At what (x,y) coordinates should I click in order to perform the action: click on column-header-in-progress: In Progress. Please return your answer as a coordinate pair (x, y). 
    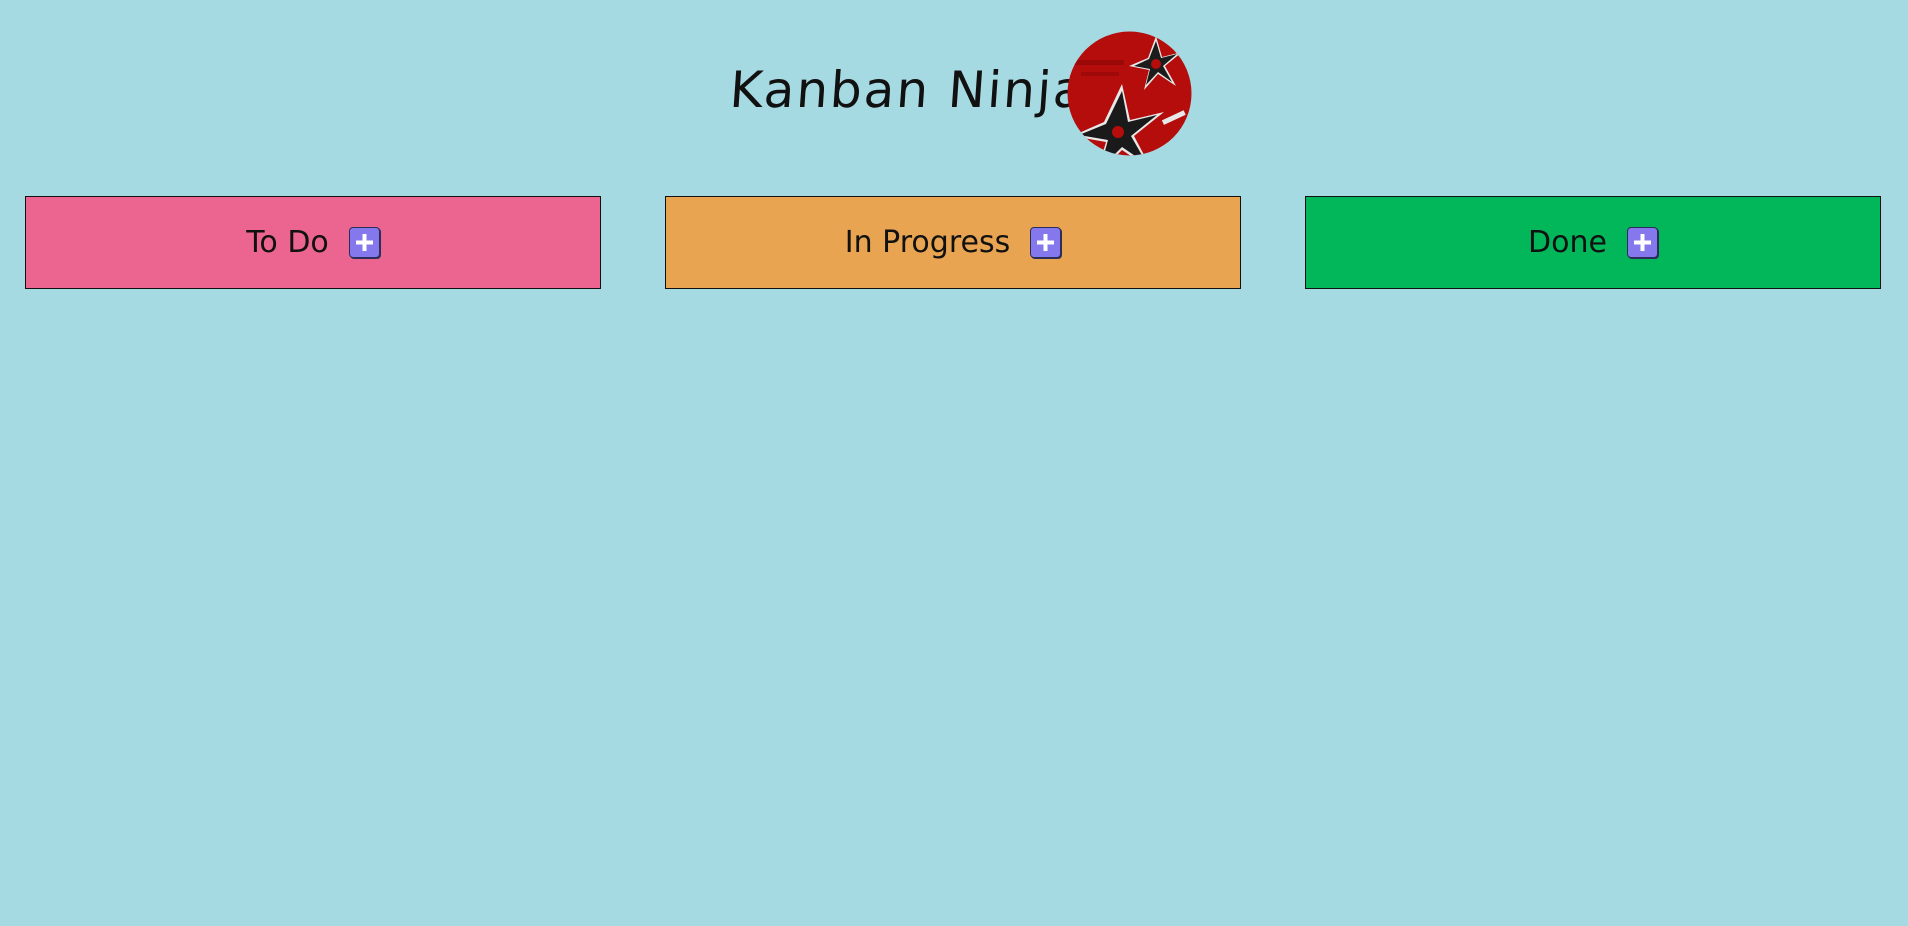
    Looking at the image, I should click on (953, 242).